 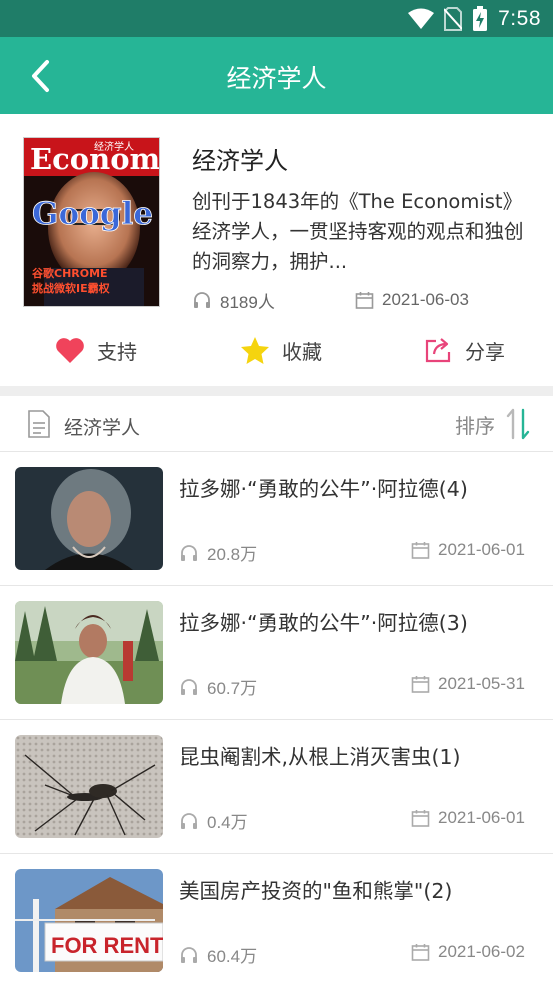 What do you see at coordinates (276, 653) in the screenshot?
I see `list-item: 拉多娜·“勇敢的公牛”·阿拉德(3) 60.7万 2021-05-31` at bounding box center [276, 653].